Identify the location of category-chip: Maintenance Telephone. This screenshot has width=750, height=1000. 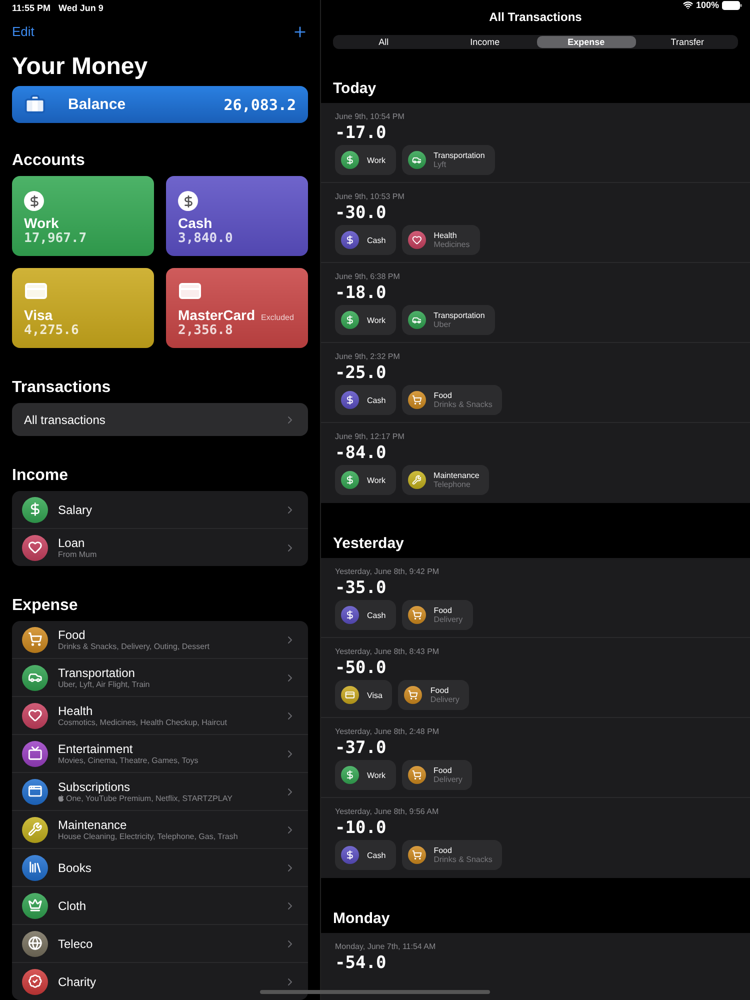
(446, 480).